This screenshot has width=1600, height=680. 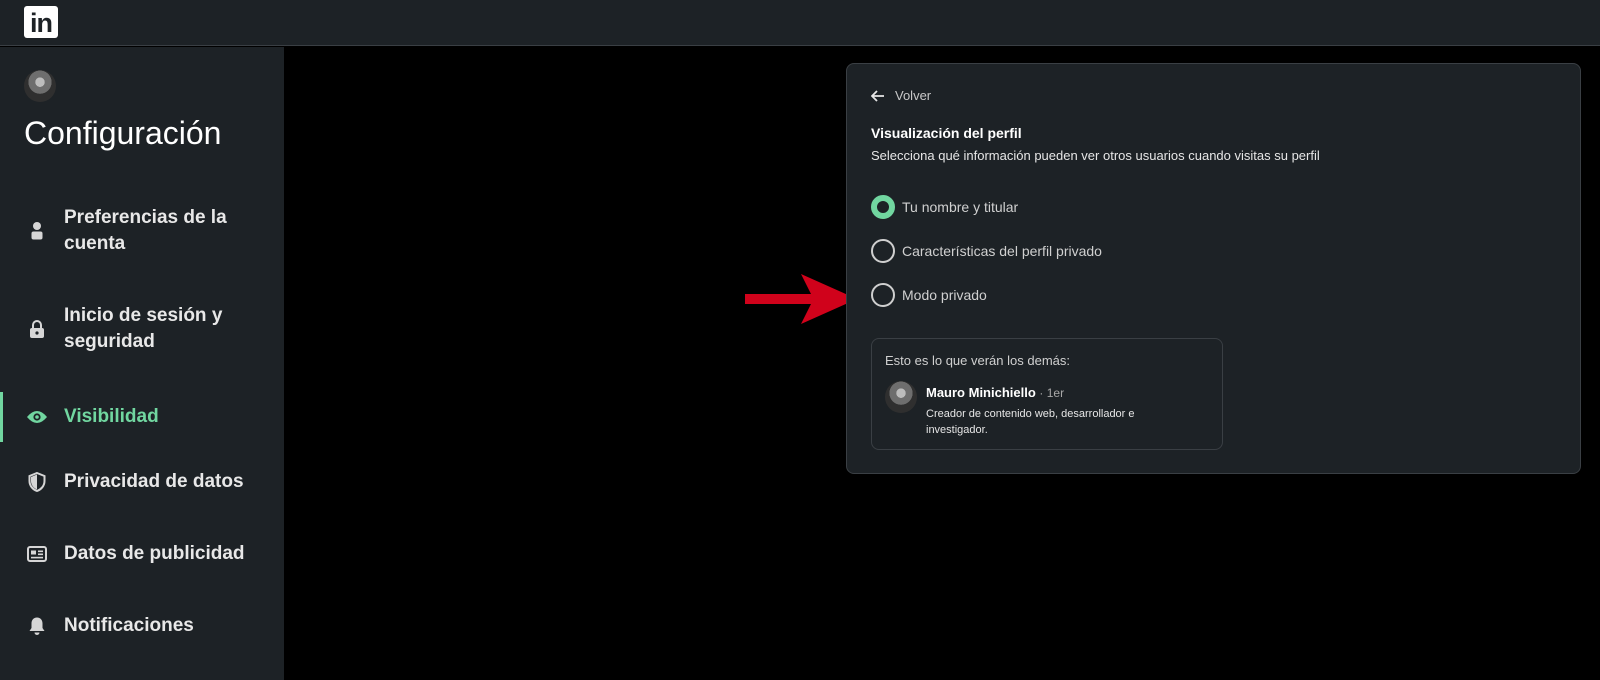 I want to click on option-label: Modo privado, so click(x=944, y=295).